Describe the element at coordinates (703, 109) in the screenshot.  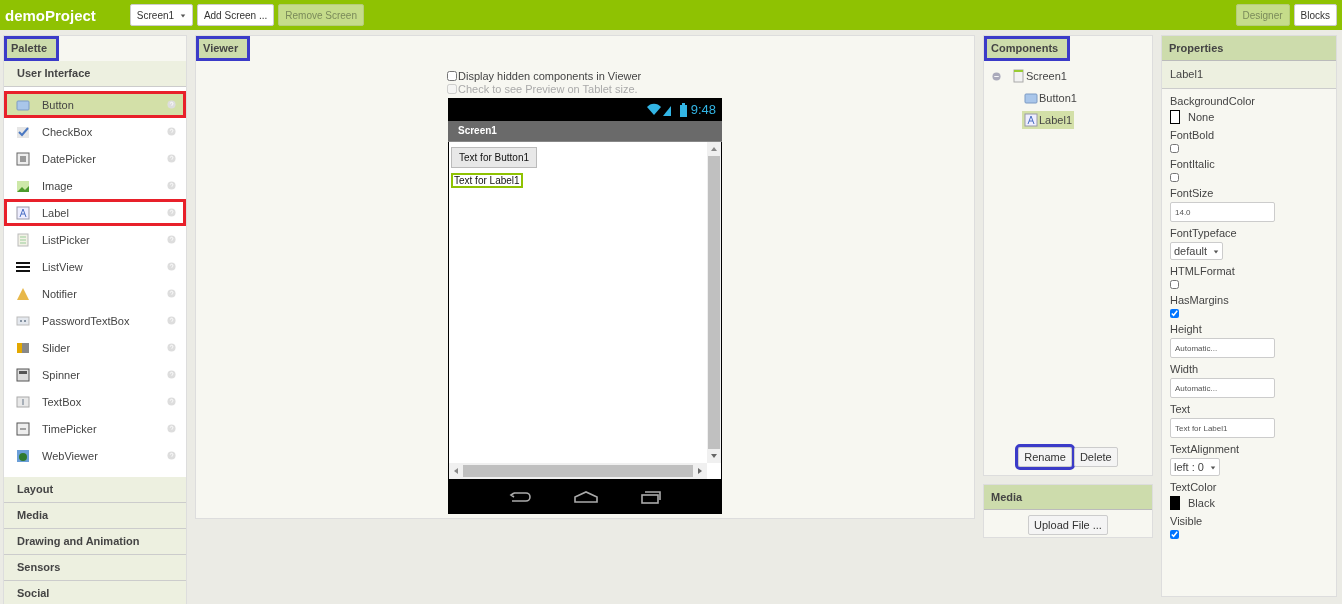
I see `status-time: 9:48` at that location.